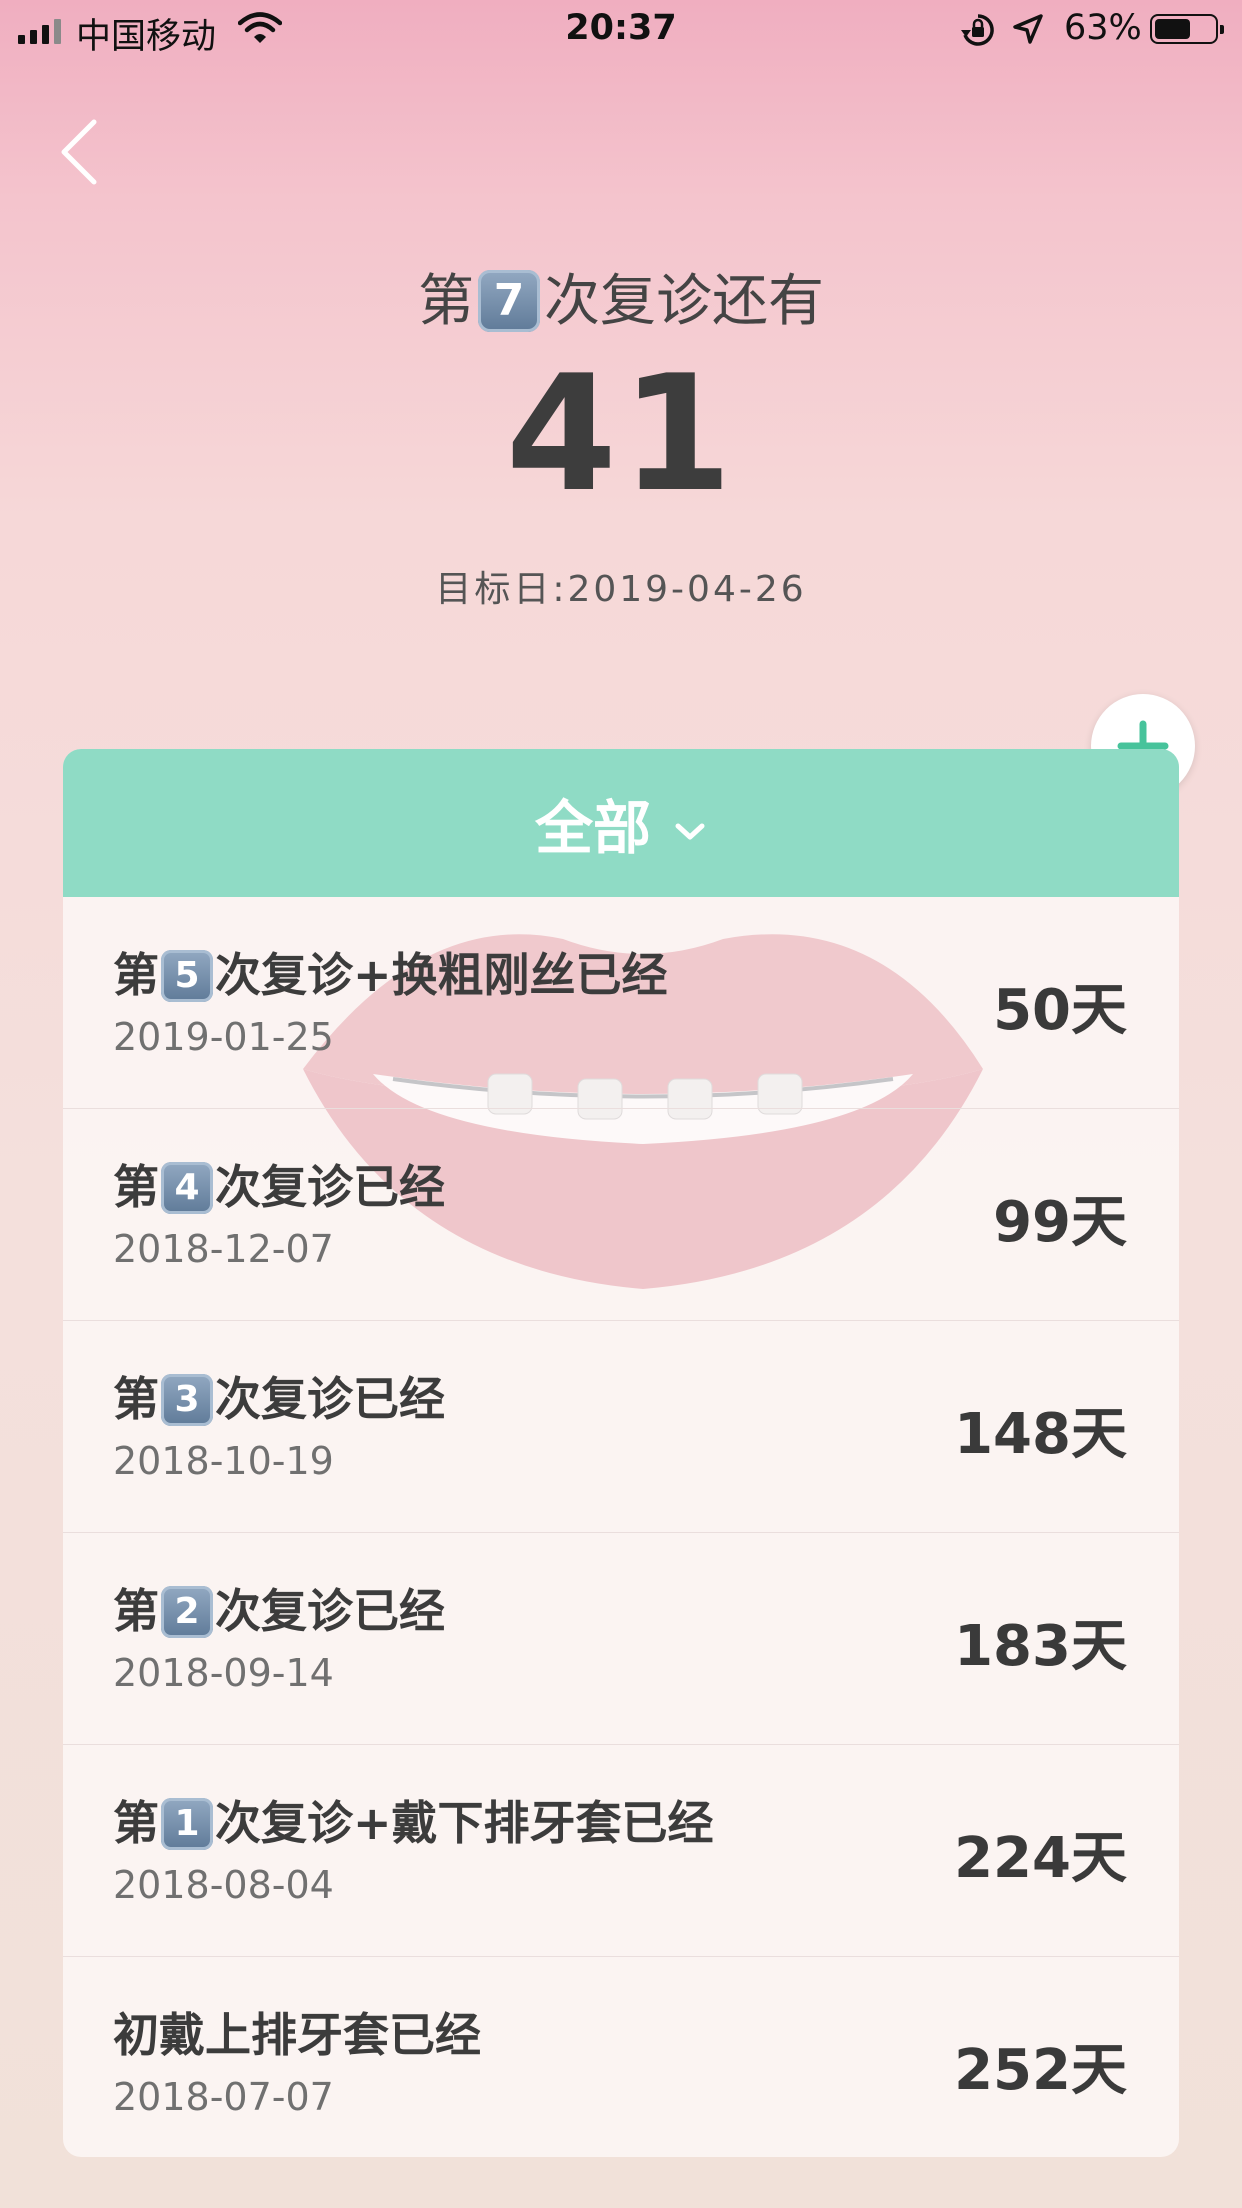 The image size is (1242, 2208). I want to click on record-days: 99天, so click(1060, 1222).